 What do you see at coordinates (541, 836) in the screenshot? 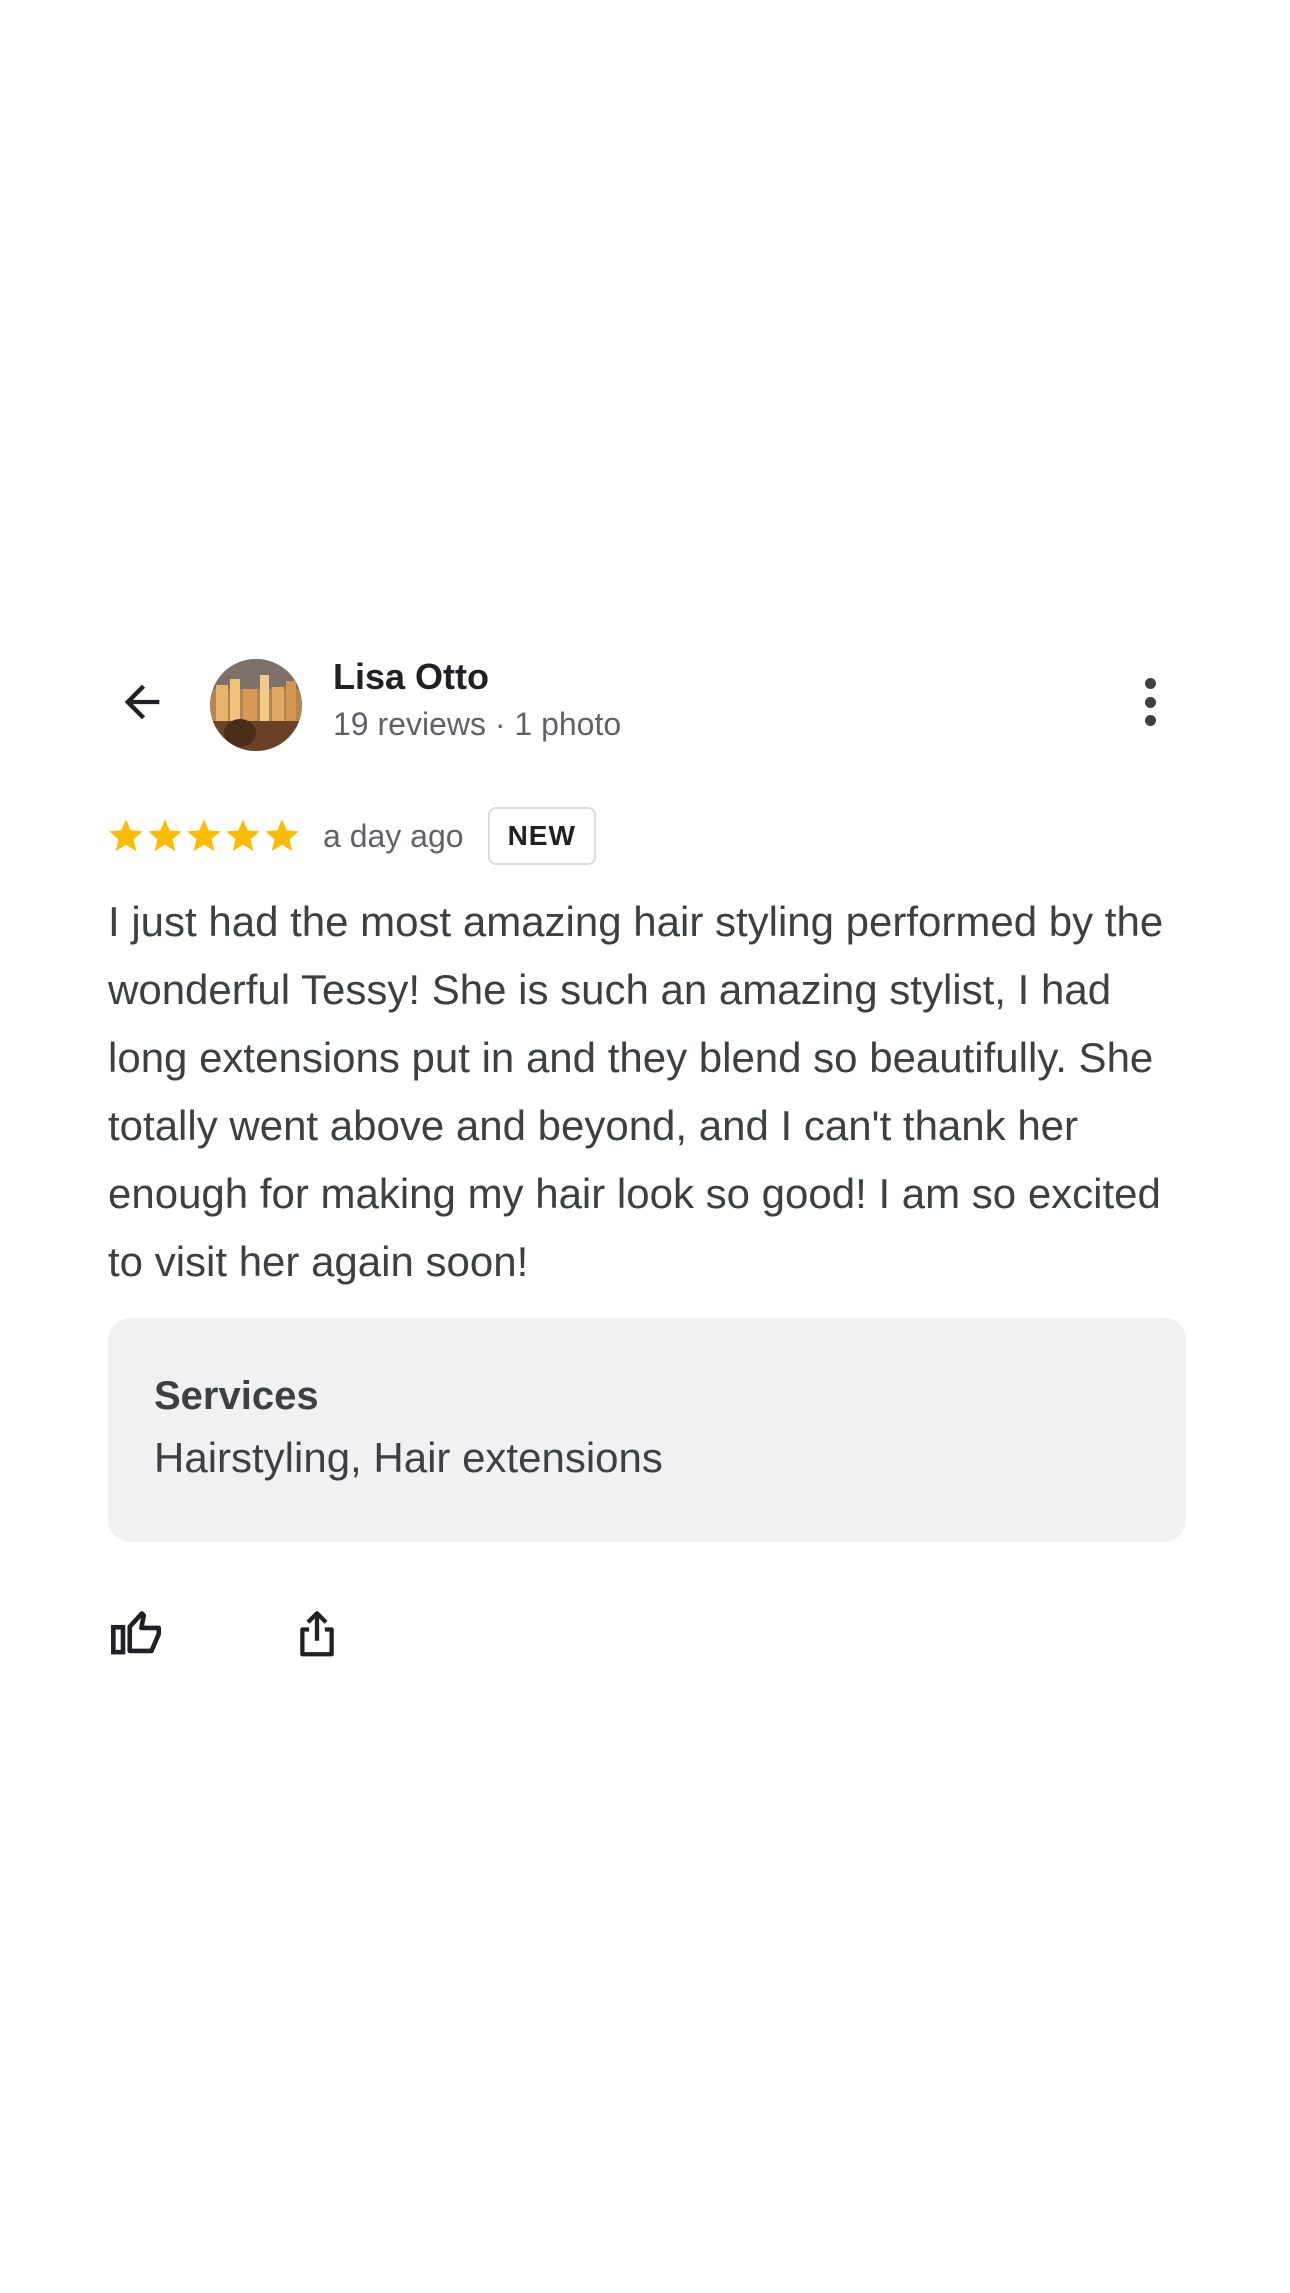
I see `new-badge: NEW` at bounding box center [541, 836].